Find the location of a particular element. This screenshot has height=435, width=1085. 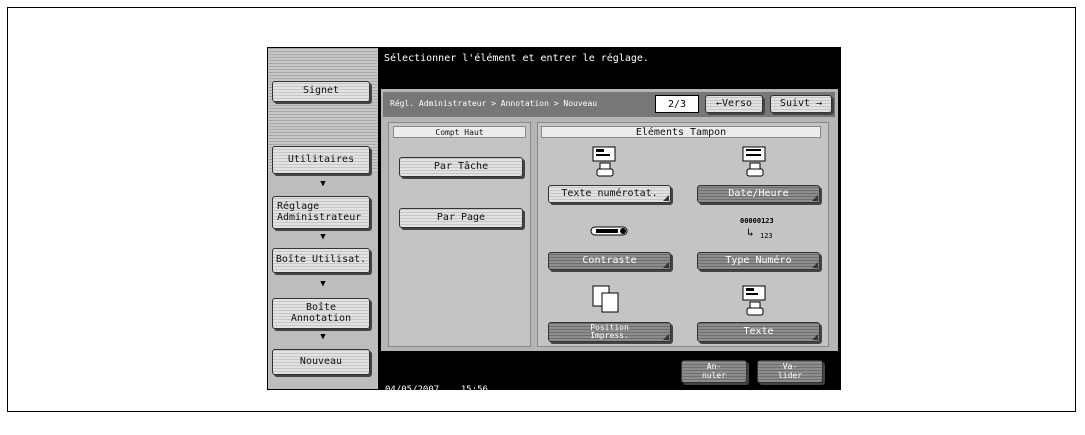

memory-text: Mémoire 0% is located at coordinates (431, 420).